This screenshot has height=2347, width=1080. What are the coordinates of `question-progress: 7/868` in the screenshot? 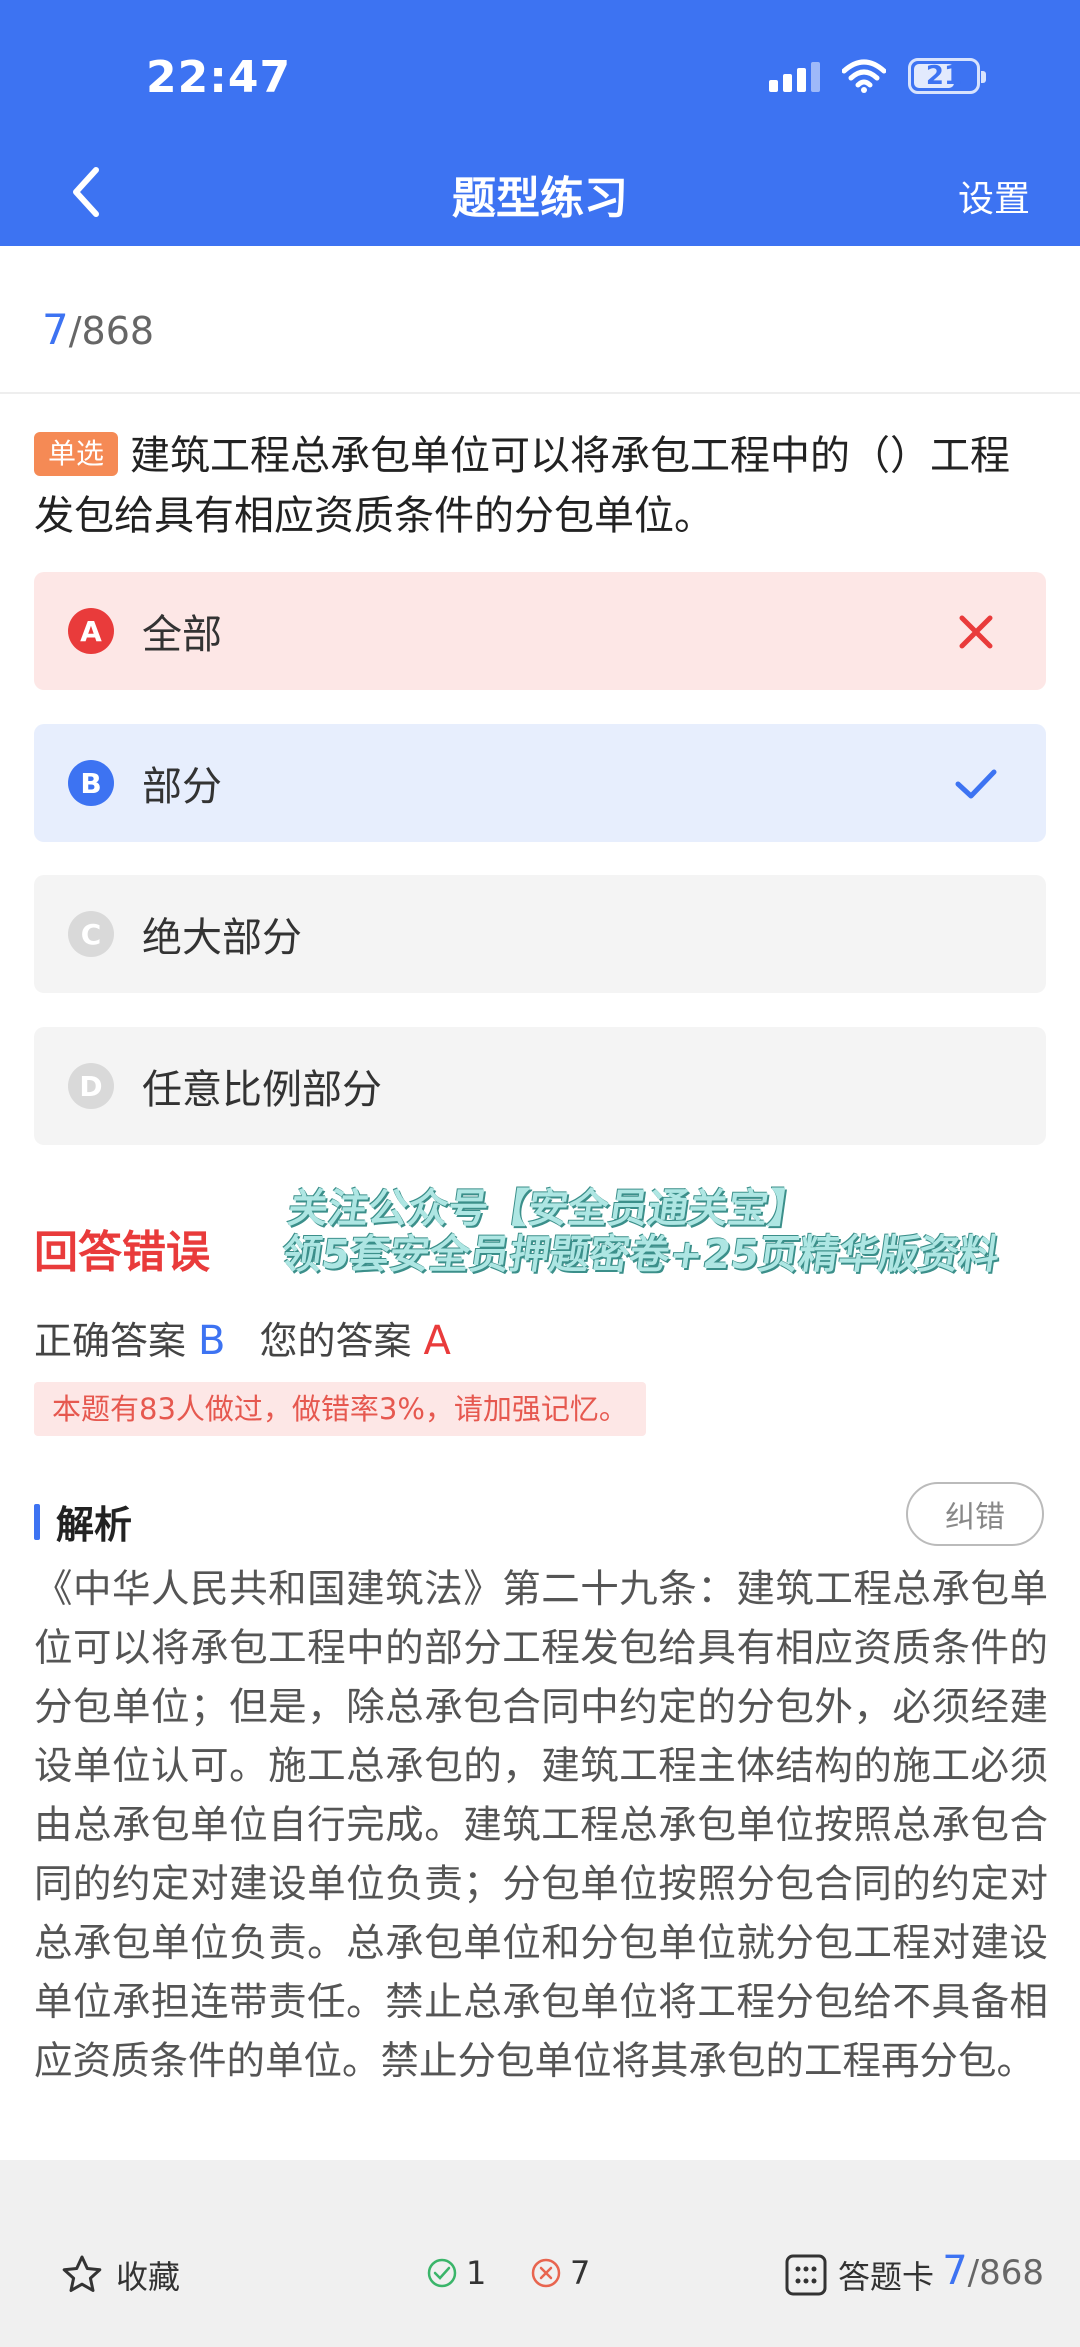 It's located at (98, 329).